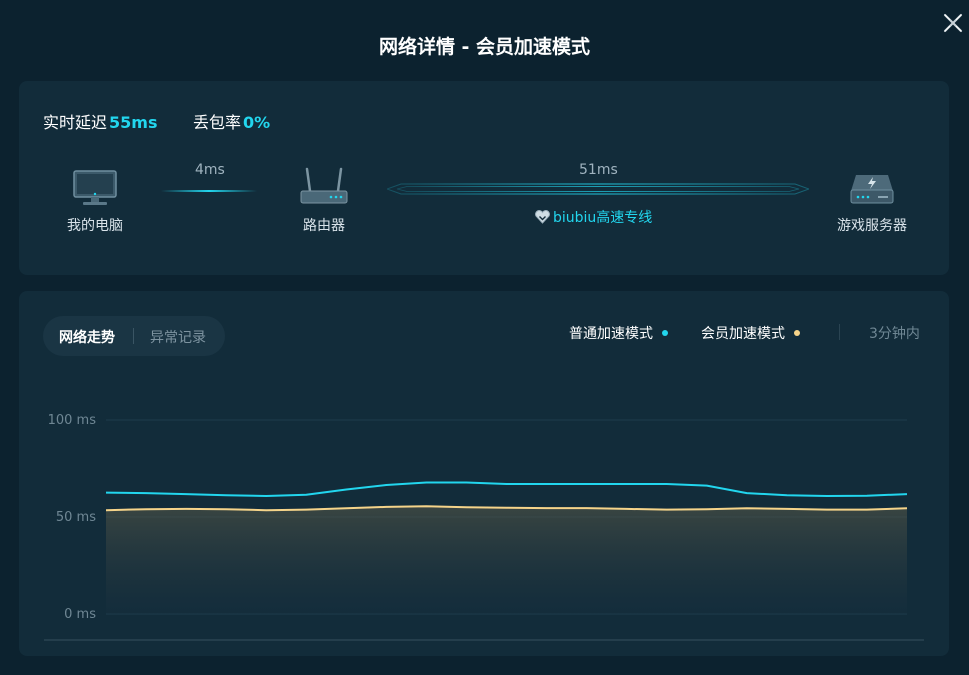 The image size is (969, 675). Describe the element at coordinates (603, 218) in the screenshot. I see `dedicated-line-label: biubiu高速专线` at that location.